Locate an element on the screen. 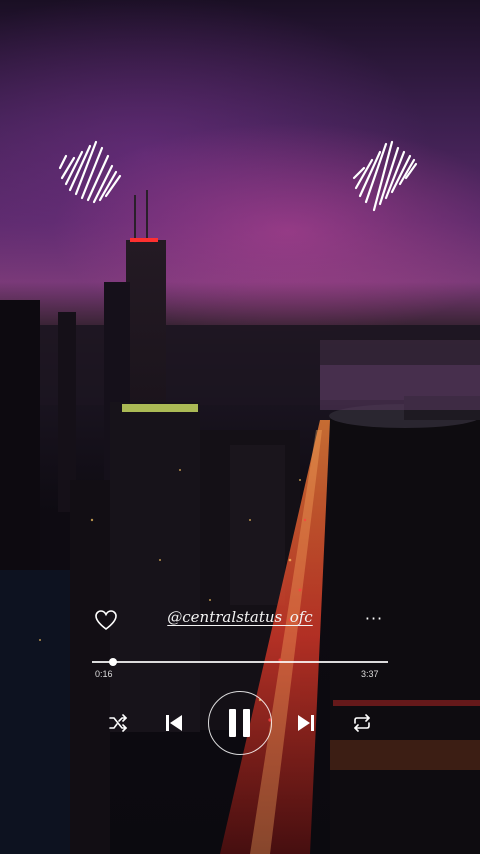 The image size is (480, 854). pause-button is located at coordinates (240, 723).